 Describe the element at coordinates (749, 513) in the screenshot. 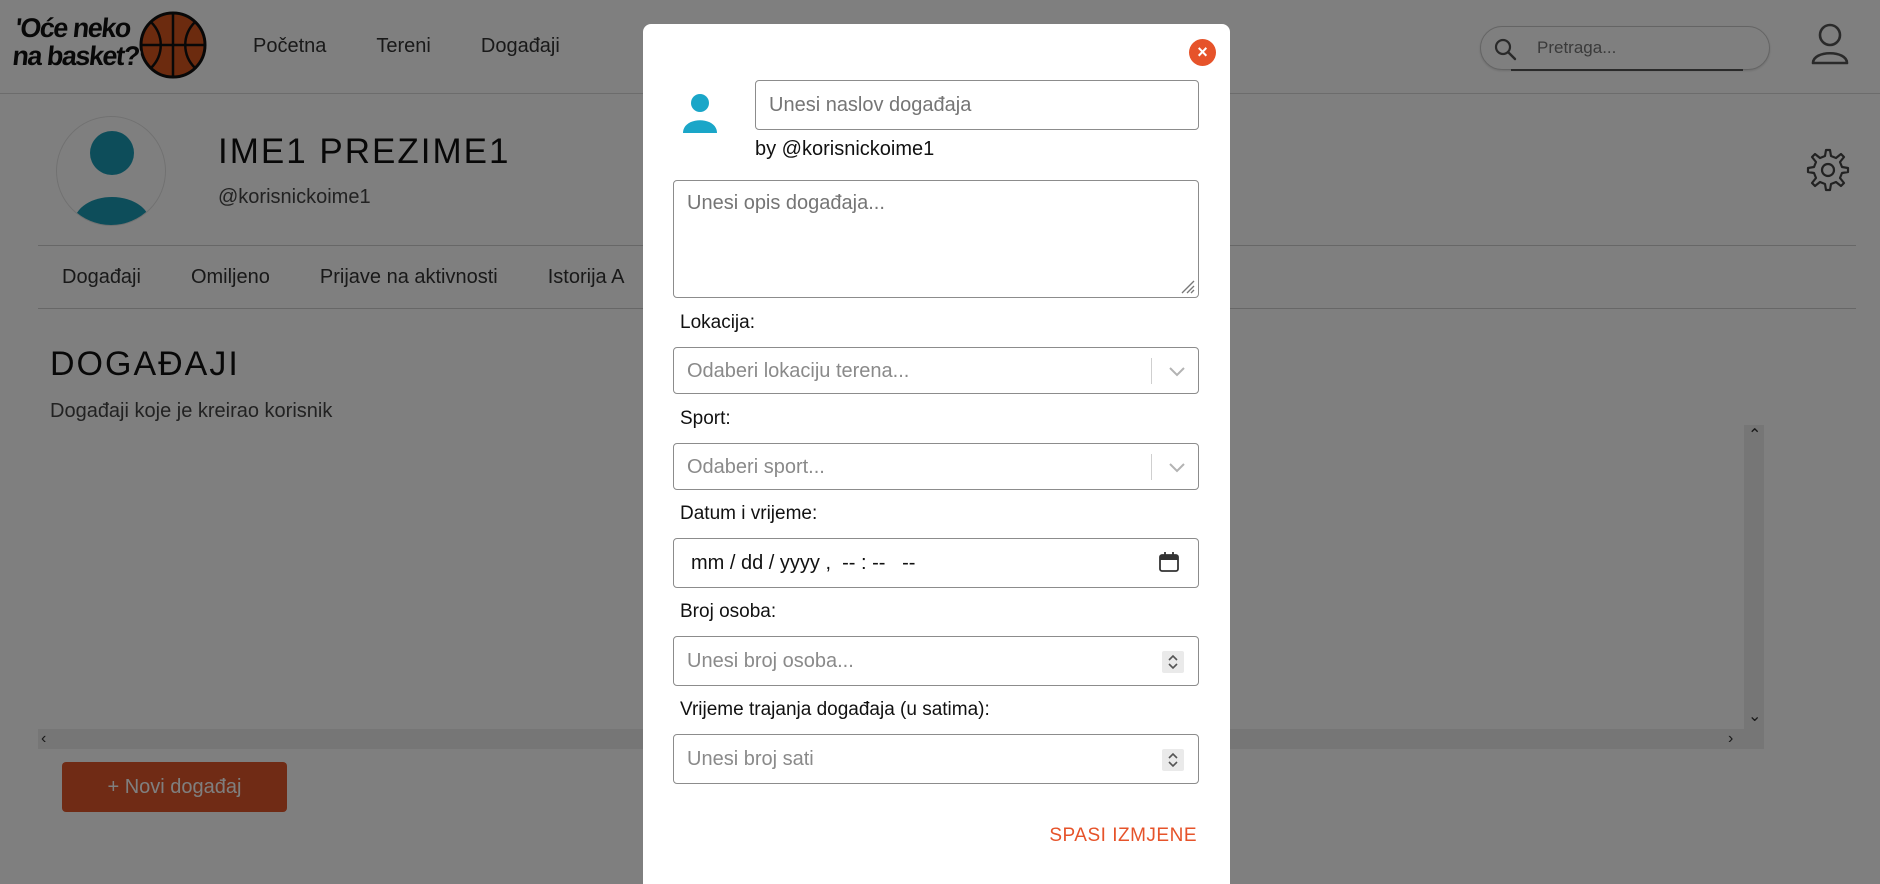

I see `datetime-label: Datum i vrijeme:` at that location.